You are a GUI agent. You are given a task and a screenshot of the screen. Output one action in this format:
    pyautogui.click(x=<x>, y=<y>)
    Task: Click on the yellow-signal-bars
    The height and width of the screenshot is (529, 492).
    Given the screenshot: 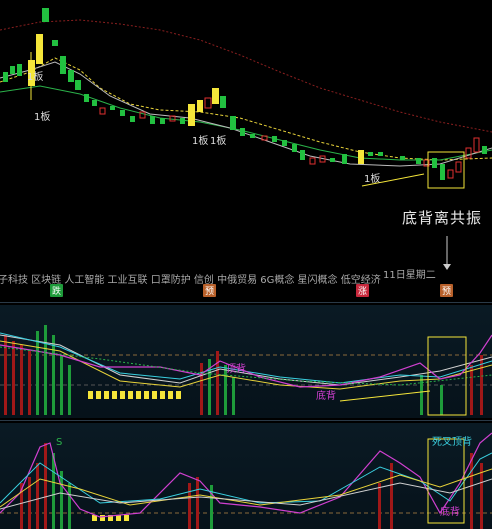 What is the action you would take?
    pyautogui.click(x=134, y=395)
    